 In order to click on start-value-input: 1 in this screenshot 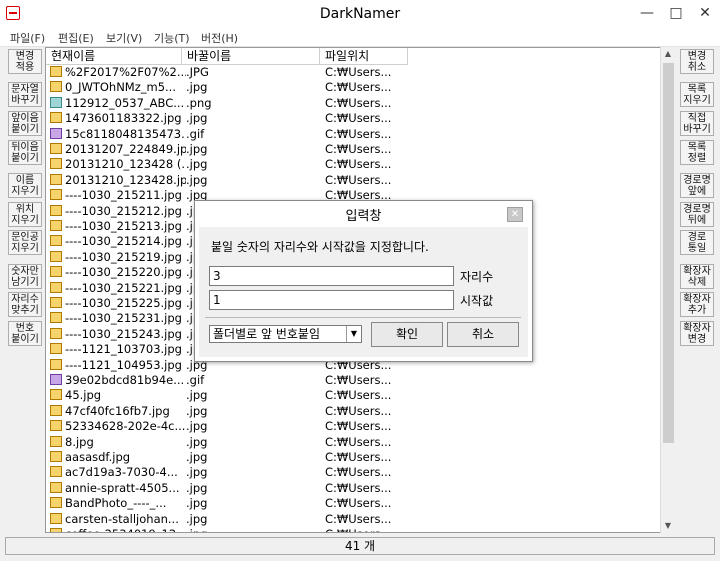, I will do `click(331, 300)`.